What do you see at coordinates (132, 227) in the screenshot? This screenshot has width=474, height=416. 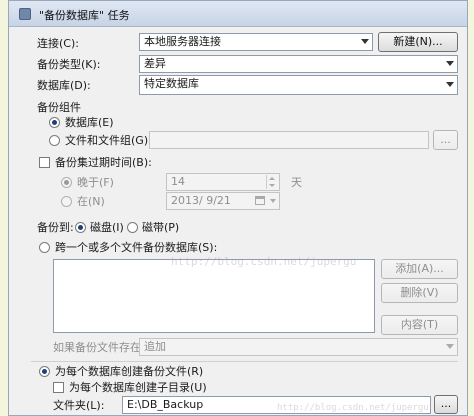 I see `tape-radio` at bounding box center [132, 227].